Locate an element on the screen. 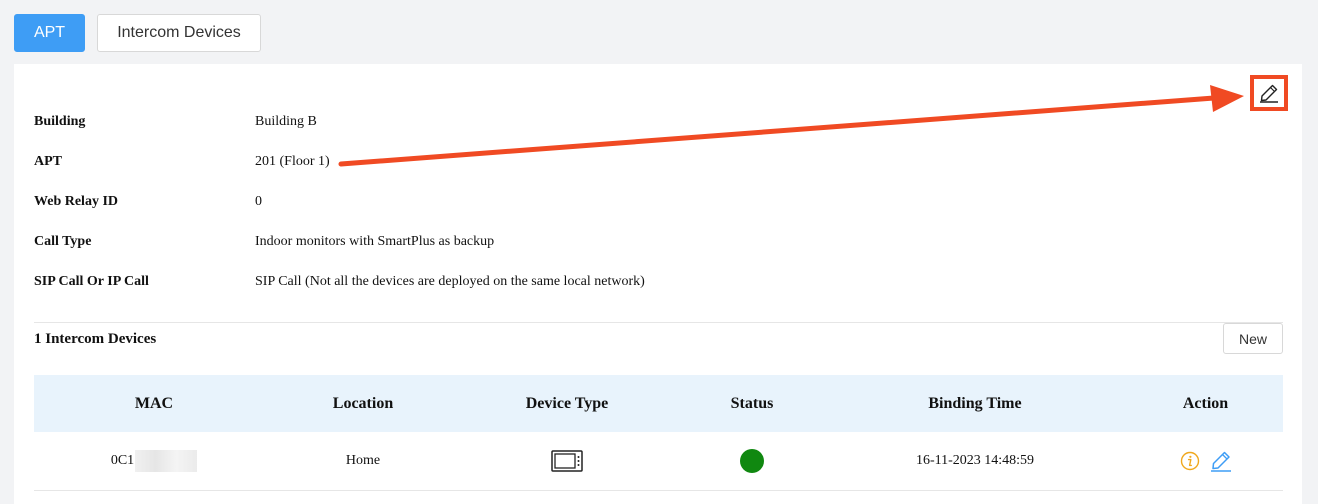 The width and height of the screenshot is (1318, 504). column-status: Status is located at coordinates (752, 404).